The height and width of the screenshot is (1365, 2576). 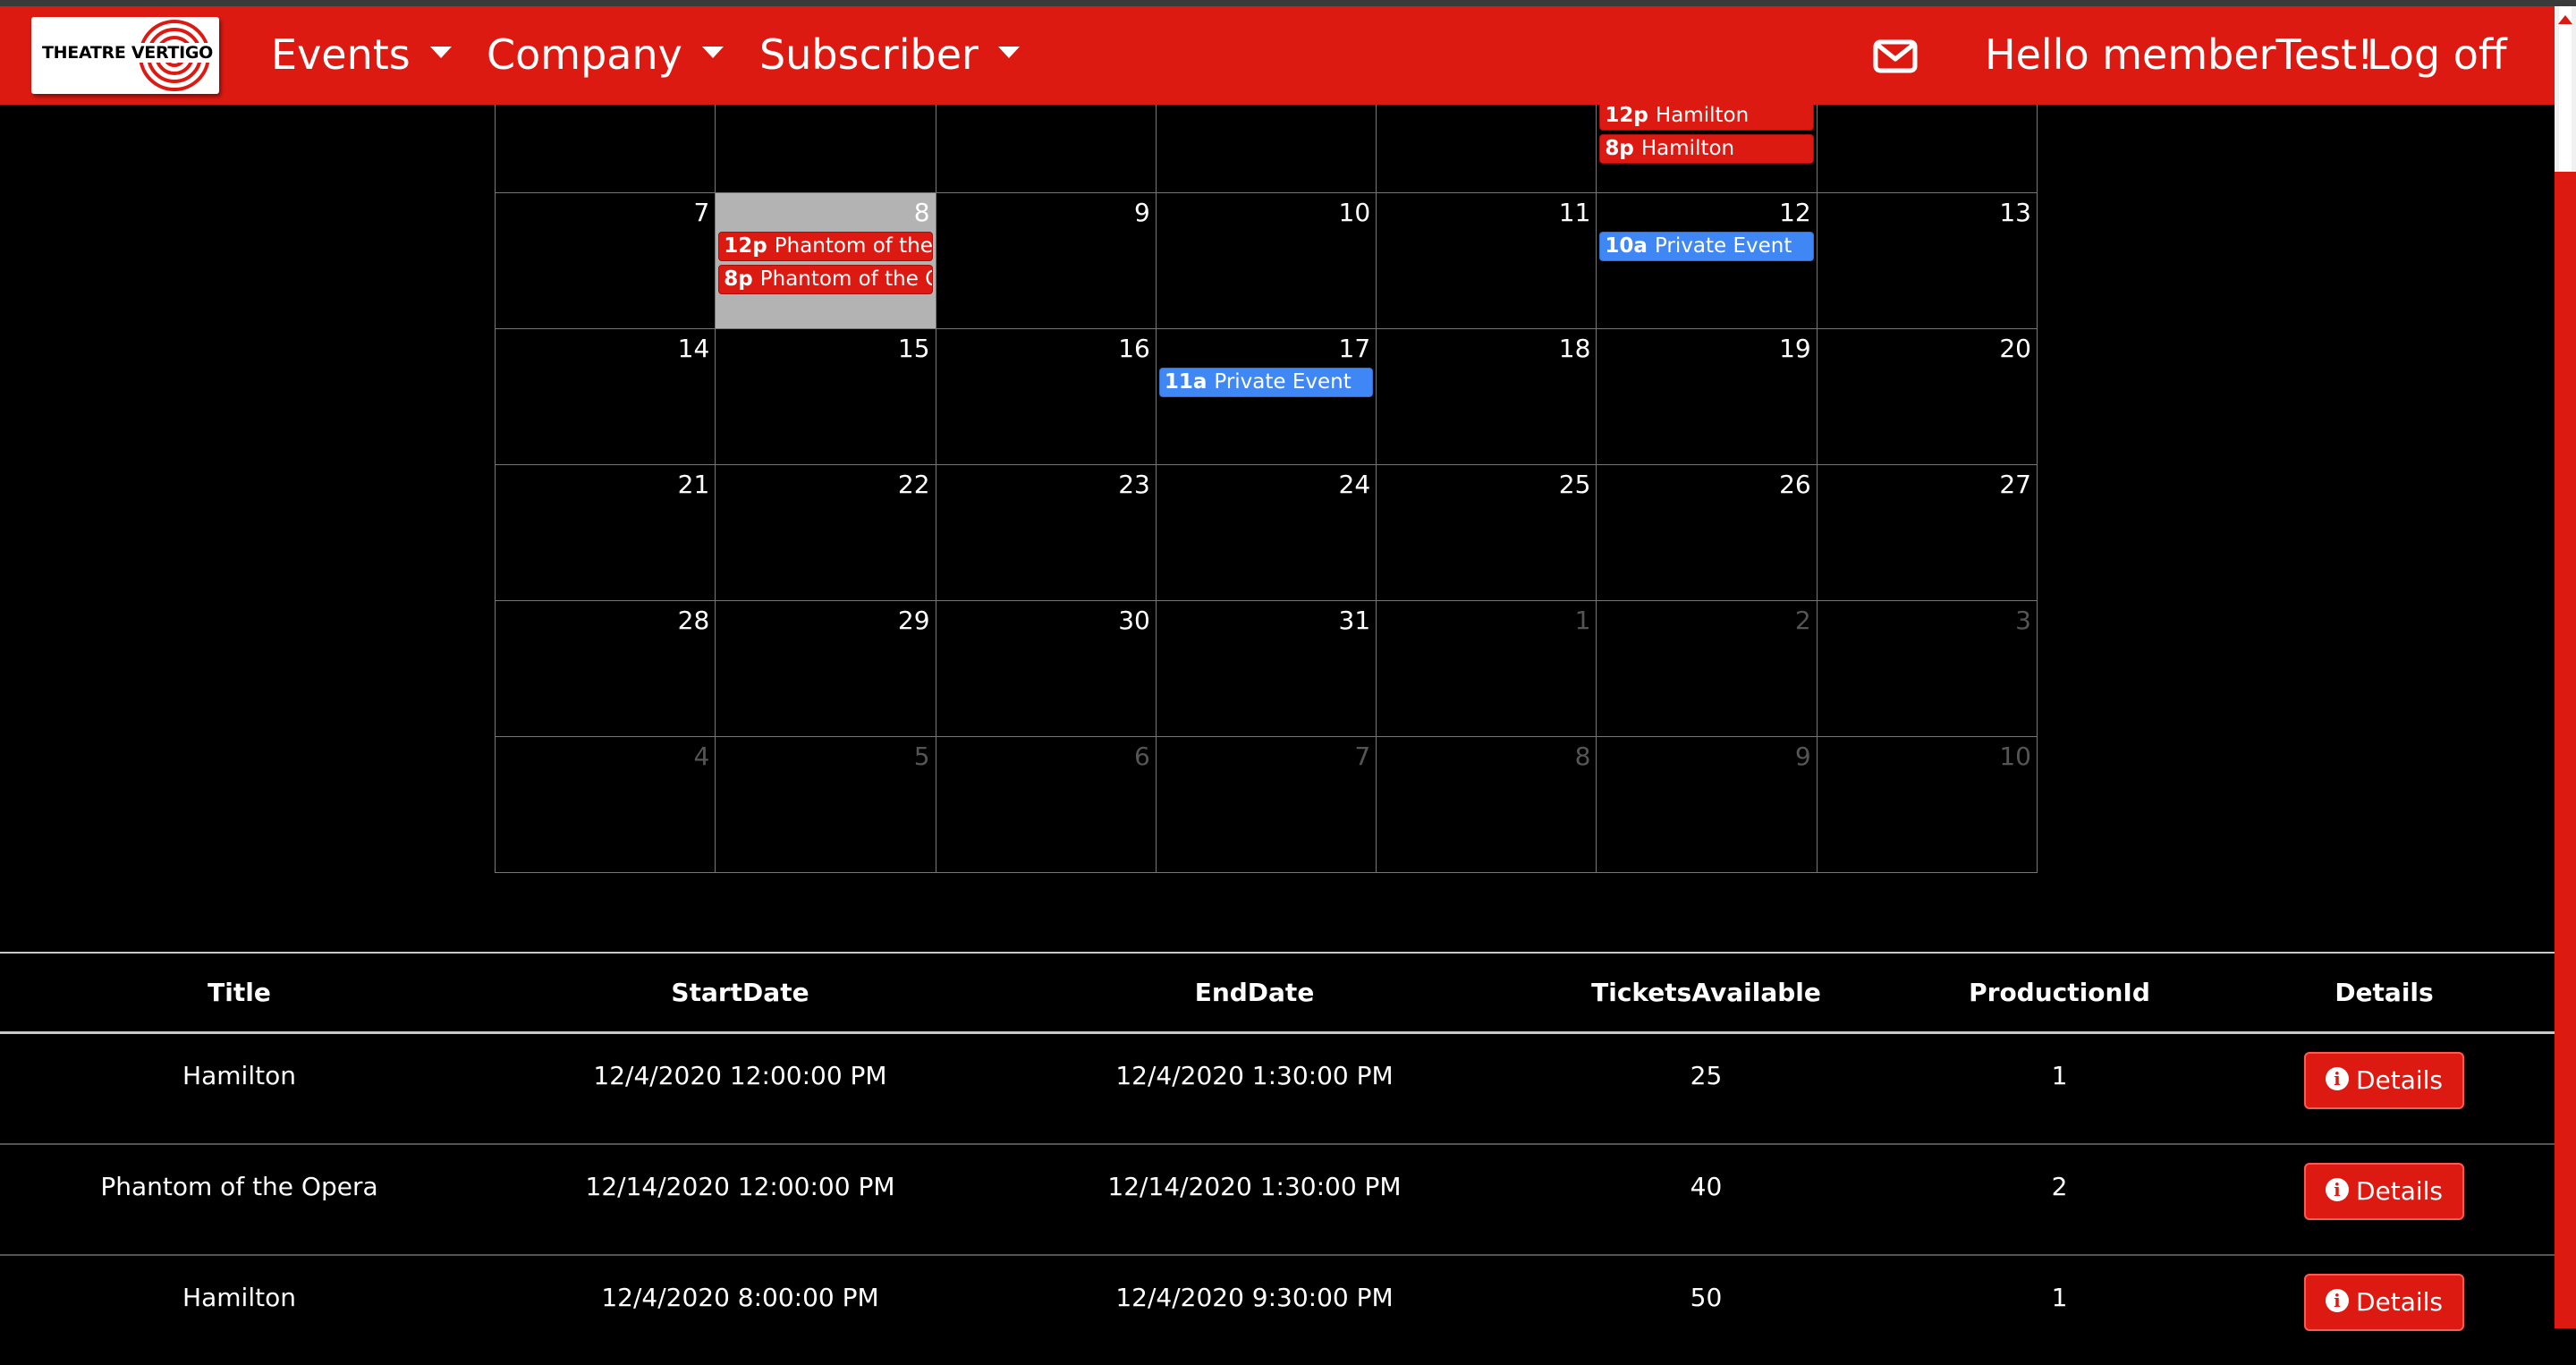 What do you see at coordinates (1927, 533) in the screenshot?
I see `calendar-day: 27` at bounding box center [1927, 533].